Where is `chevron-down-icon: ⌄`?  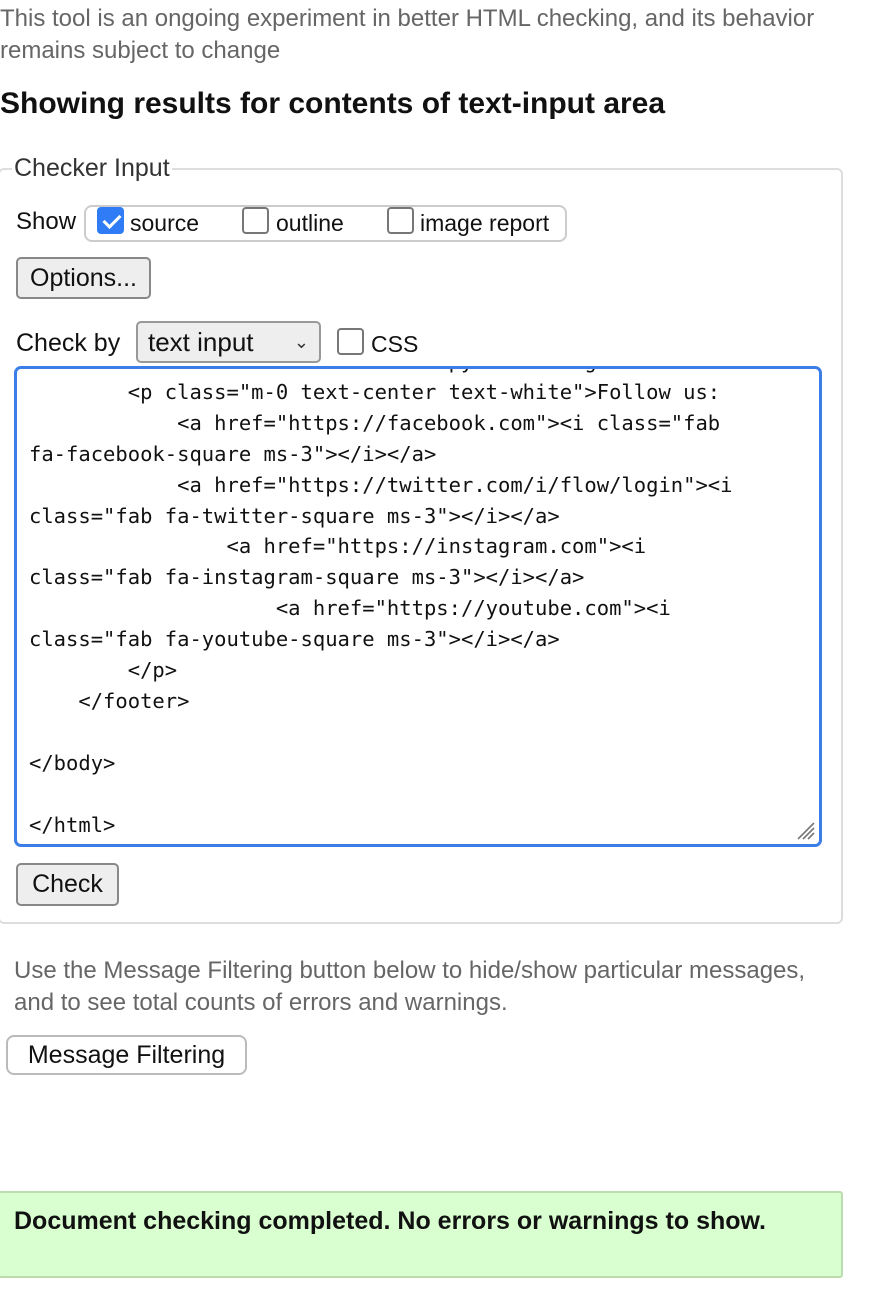 chevron-down-icon: ⌄ is located at coordinates (301, 342).